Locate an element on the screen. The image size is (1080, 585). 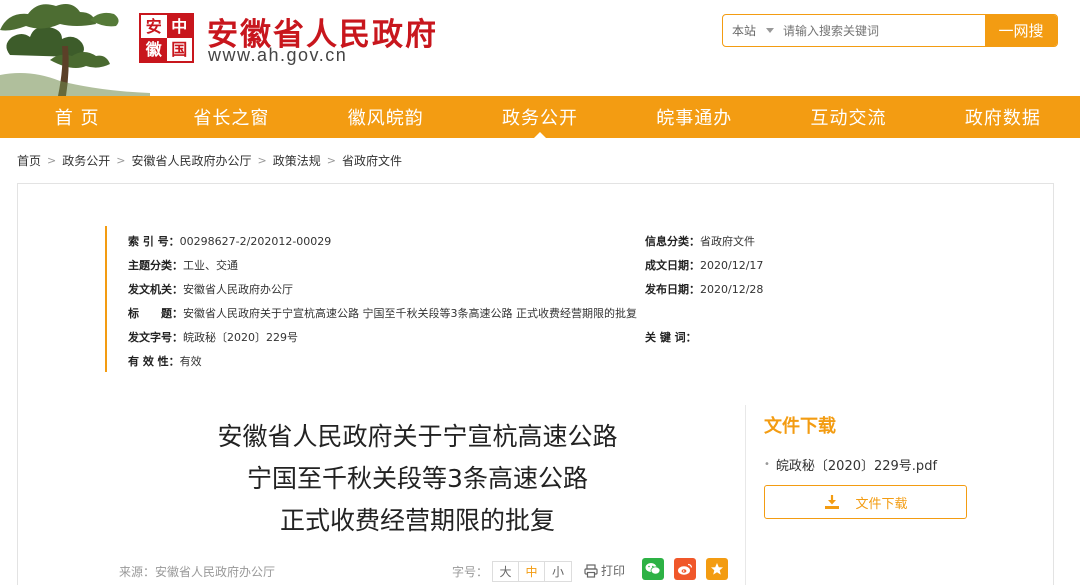
search-button: 一网搜 is located at coordinates (1021, 30).